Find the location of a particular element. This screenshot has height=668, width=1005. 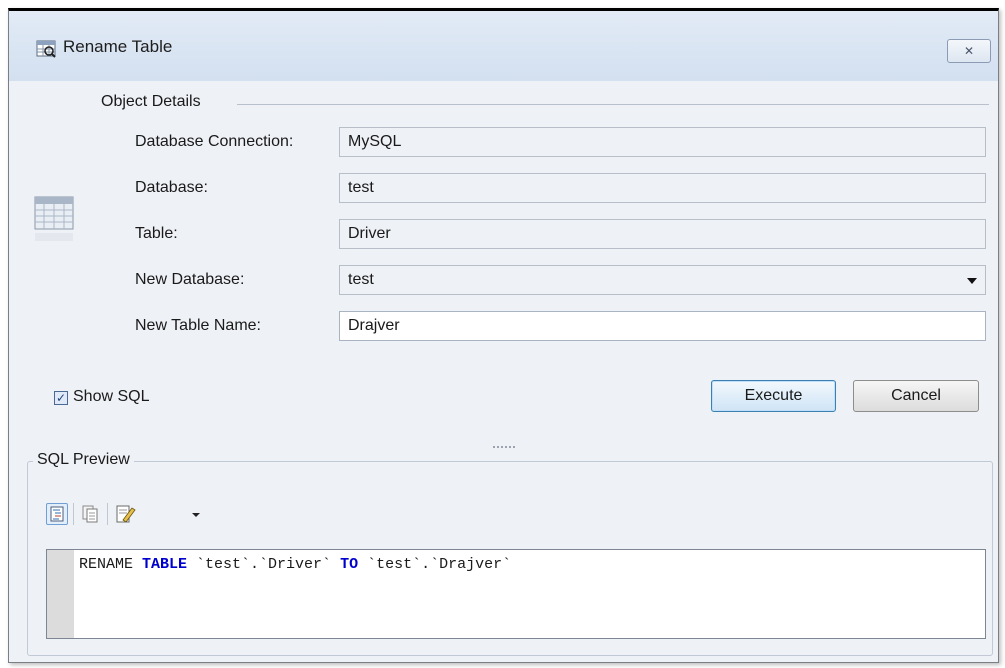

sql-keyword: TABLE is located at coordinates (165, 564).